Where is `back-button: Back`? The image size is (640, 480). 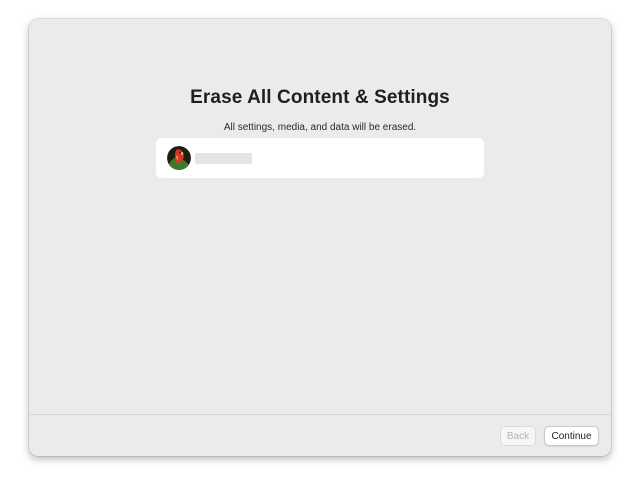
back-button: Back is located at coordinates (518, 436).